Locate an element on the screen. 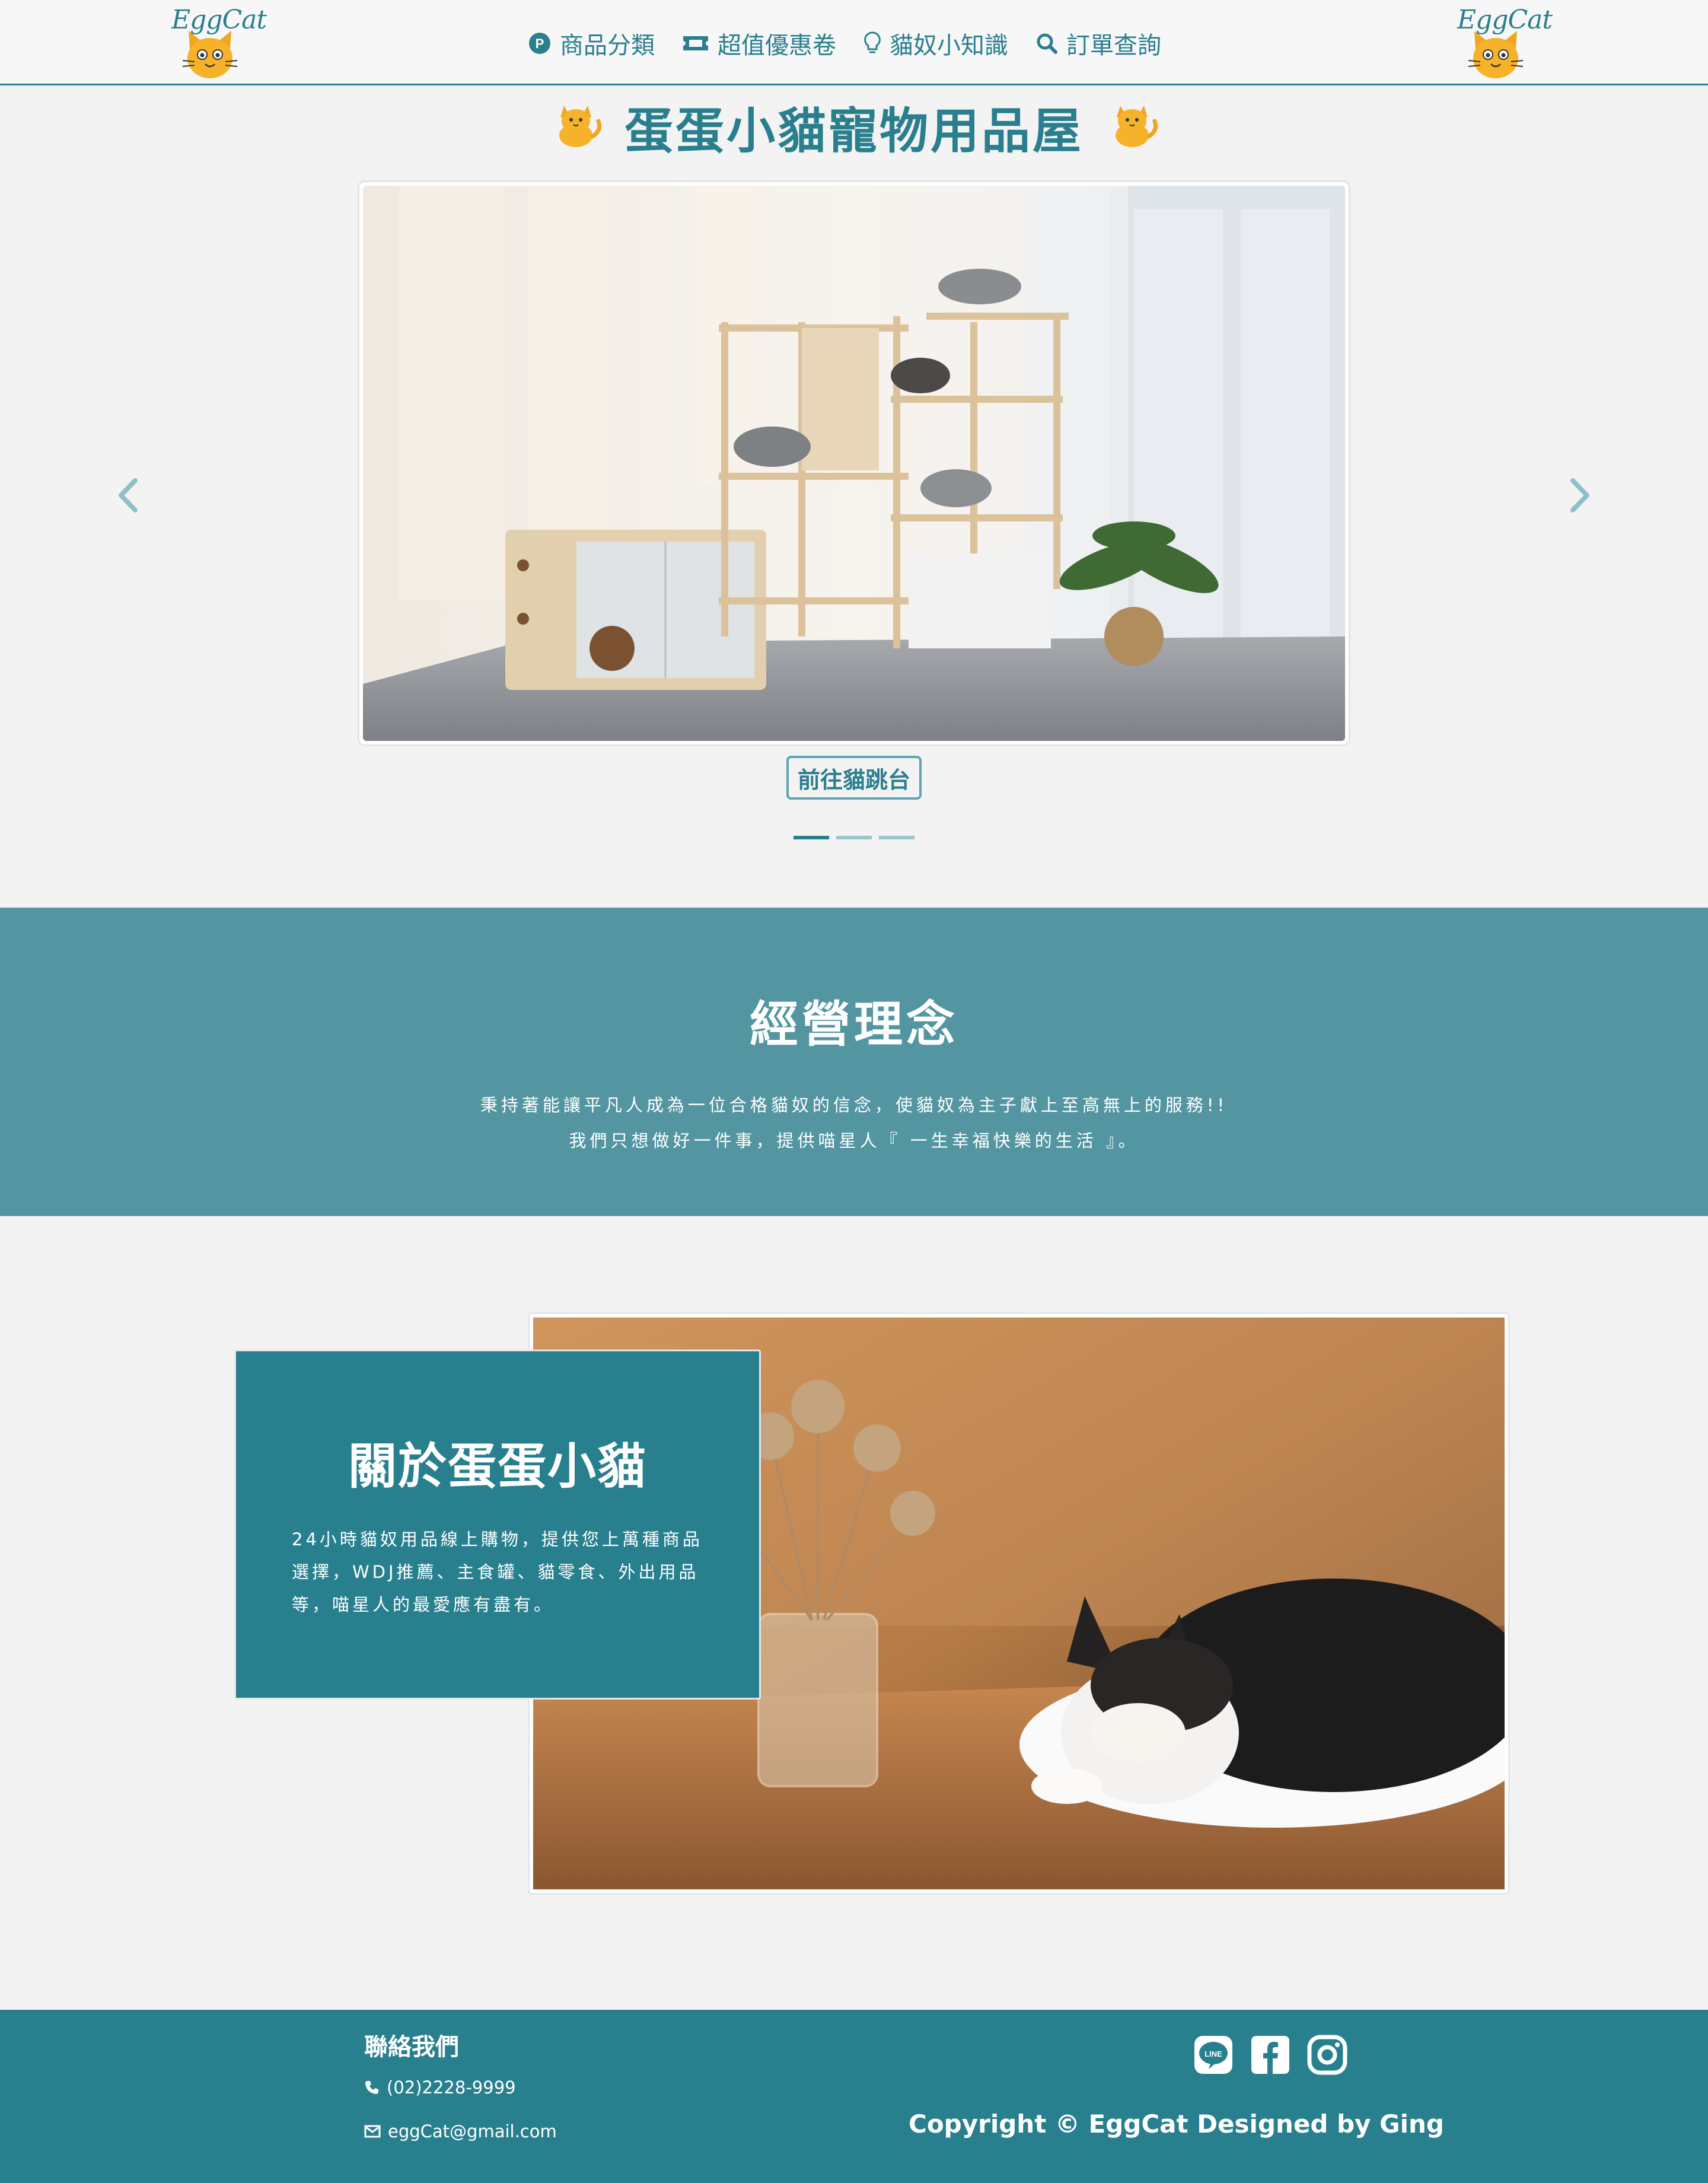 The height and width of the screenshot is (2183, 1708). nav-item-knowledge: 貓奴小知識 is located at coordinates (935, 43).